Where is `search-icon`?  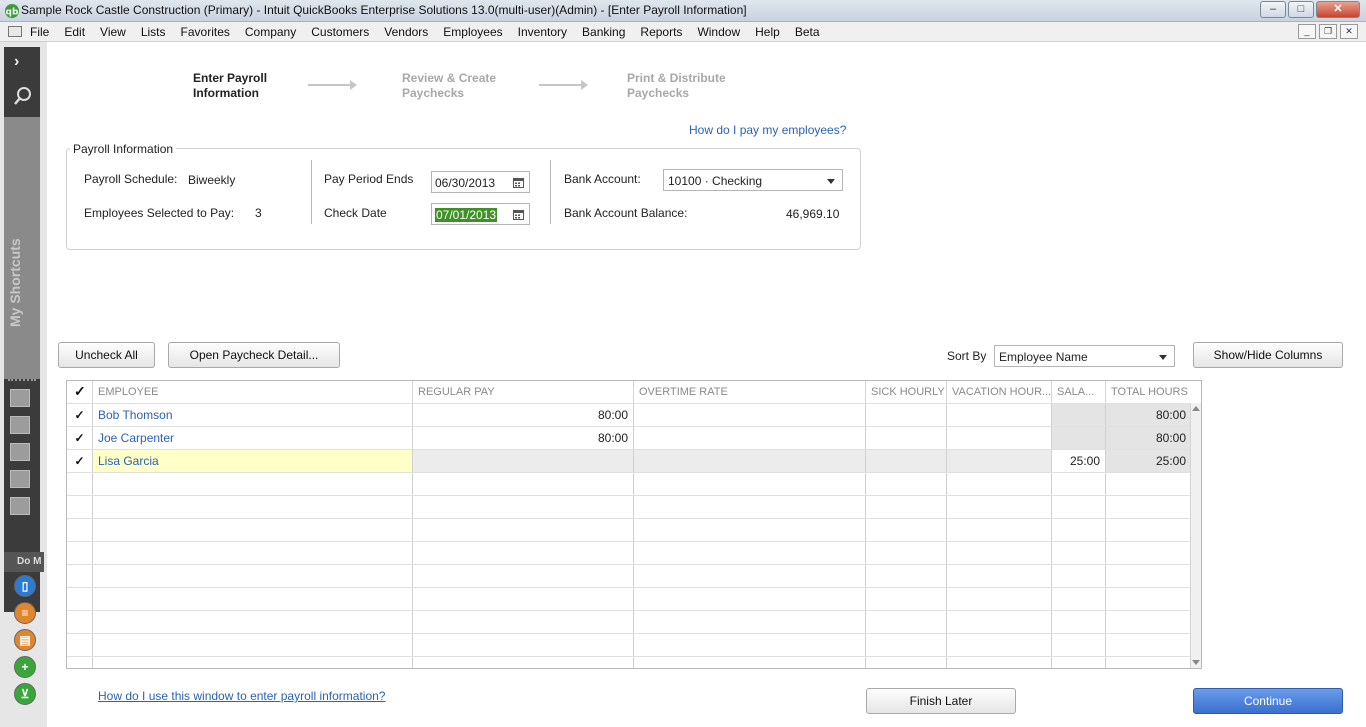 search-icon is located at coordinates (23, 96).